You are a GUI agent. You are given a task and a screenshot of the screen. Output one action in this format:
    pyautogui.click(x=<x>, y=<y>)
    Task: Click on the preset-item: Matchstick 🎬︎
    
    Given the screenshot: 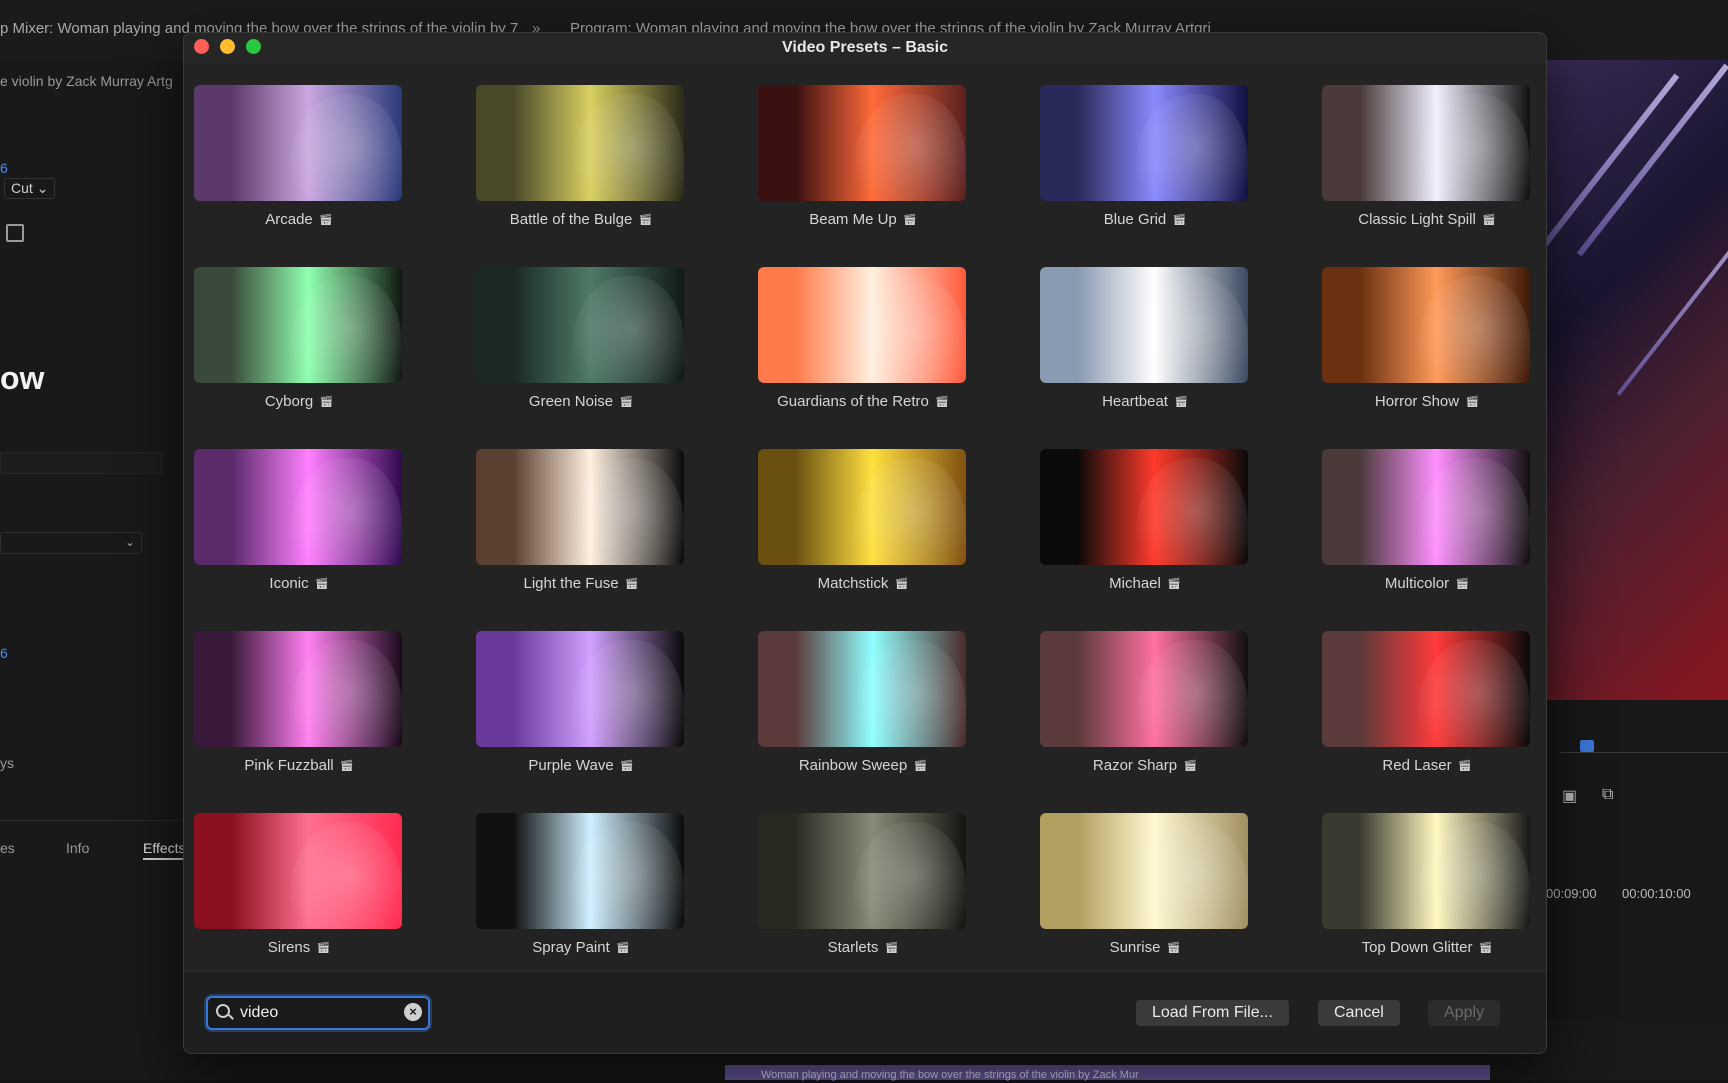 What is the action you would take?
    pyautogui.click(x=863, y=529)
    